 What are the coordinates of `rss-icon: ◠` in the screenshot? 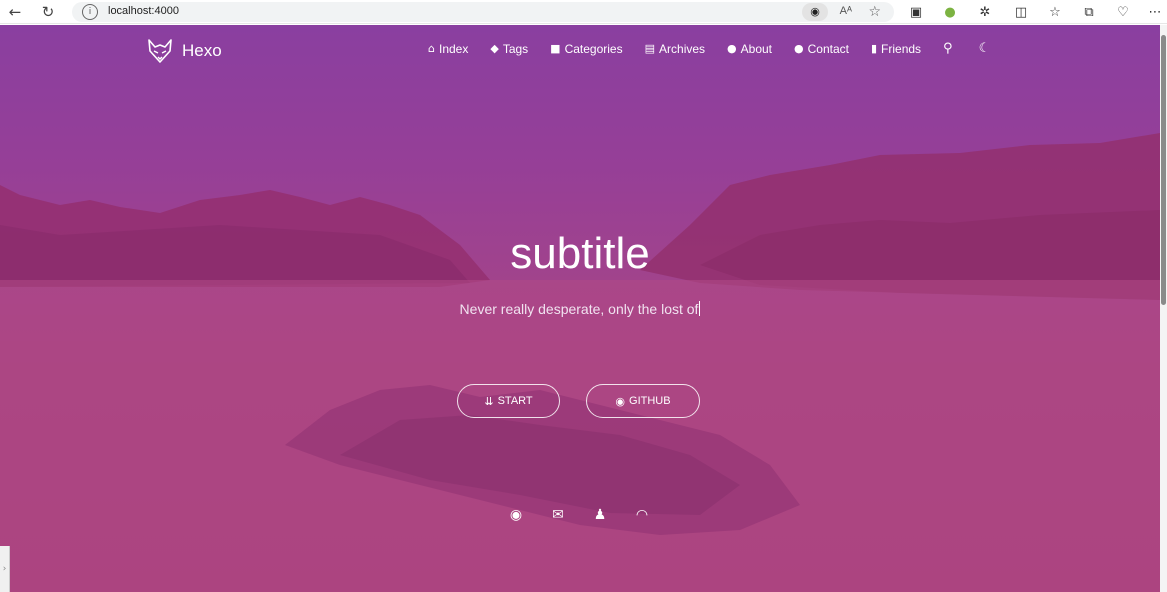 It's located at (642, 515).